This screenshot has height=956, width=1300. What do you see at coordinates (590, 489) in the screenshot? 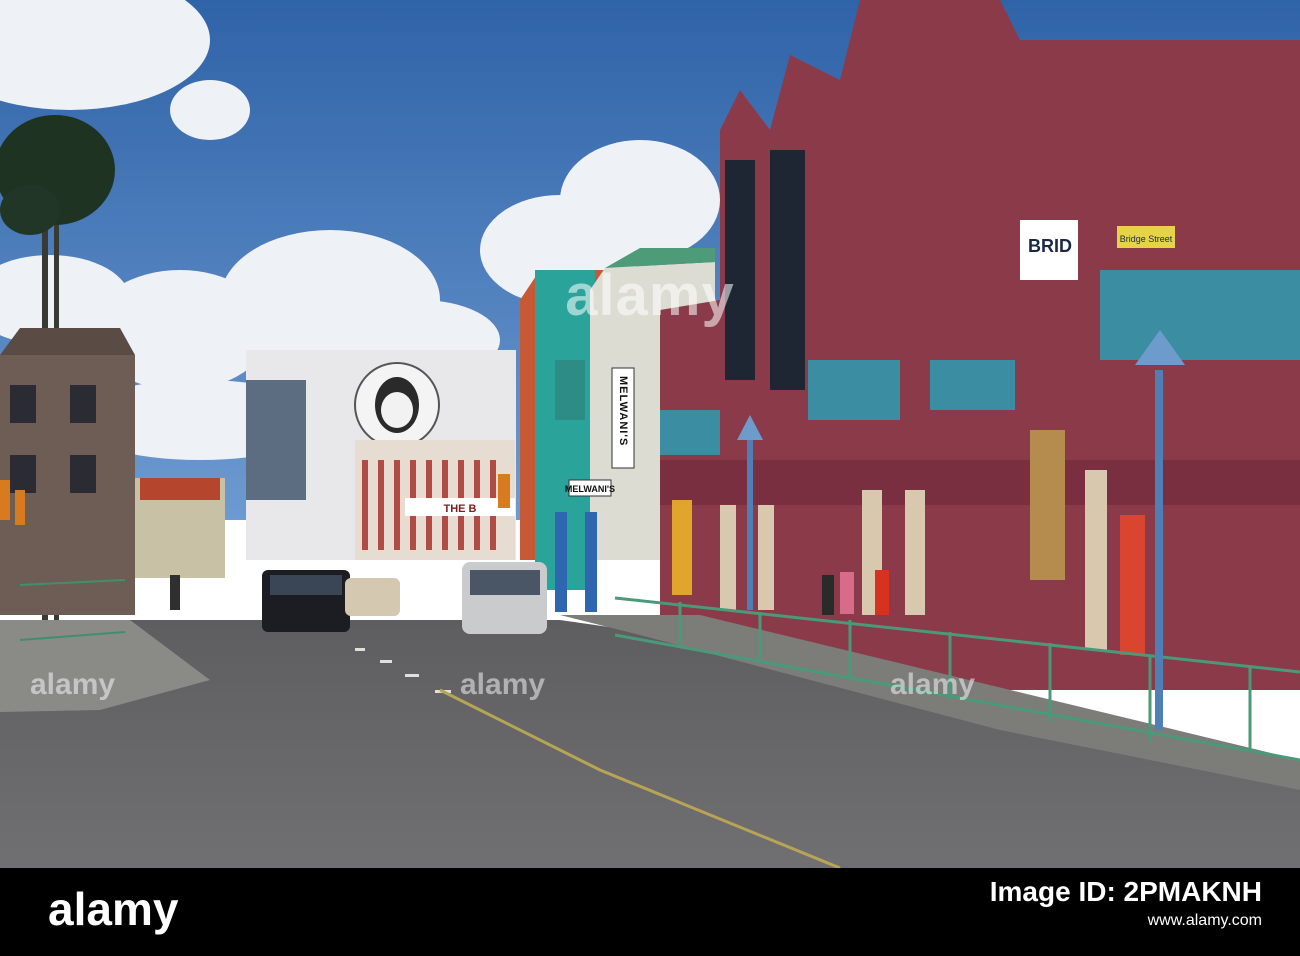
I see `melwanis-horizontal-sign: MELWANI'S` at bounding box center [590, 489].